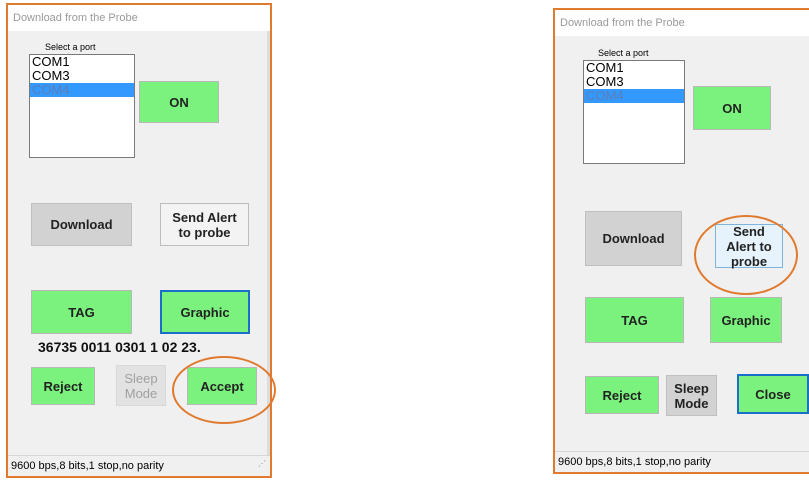 This screenshot has width=809, height=481. What do you see at coordinates (222, 386) in the screenshot?
I see `accept-button: Accept` at bounding box center [222, 386].